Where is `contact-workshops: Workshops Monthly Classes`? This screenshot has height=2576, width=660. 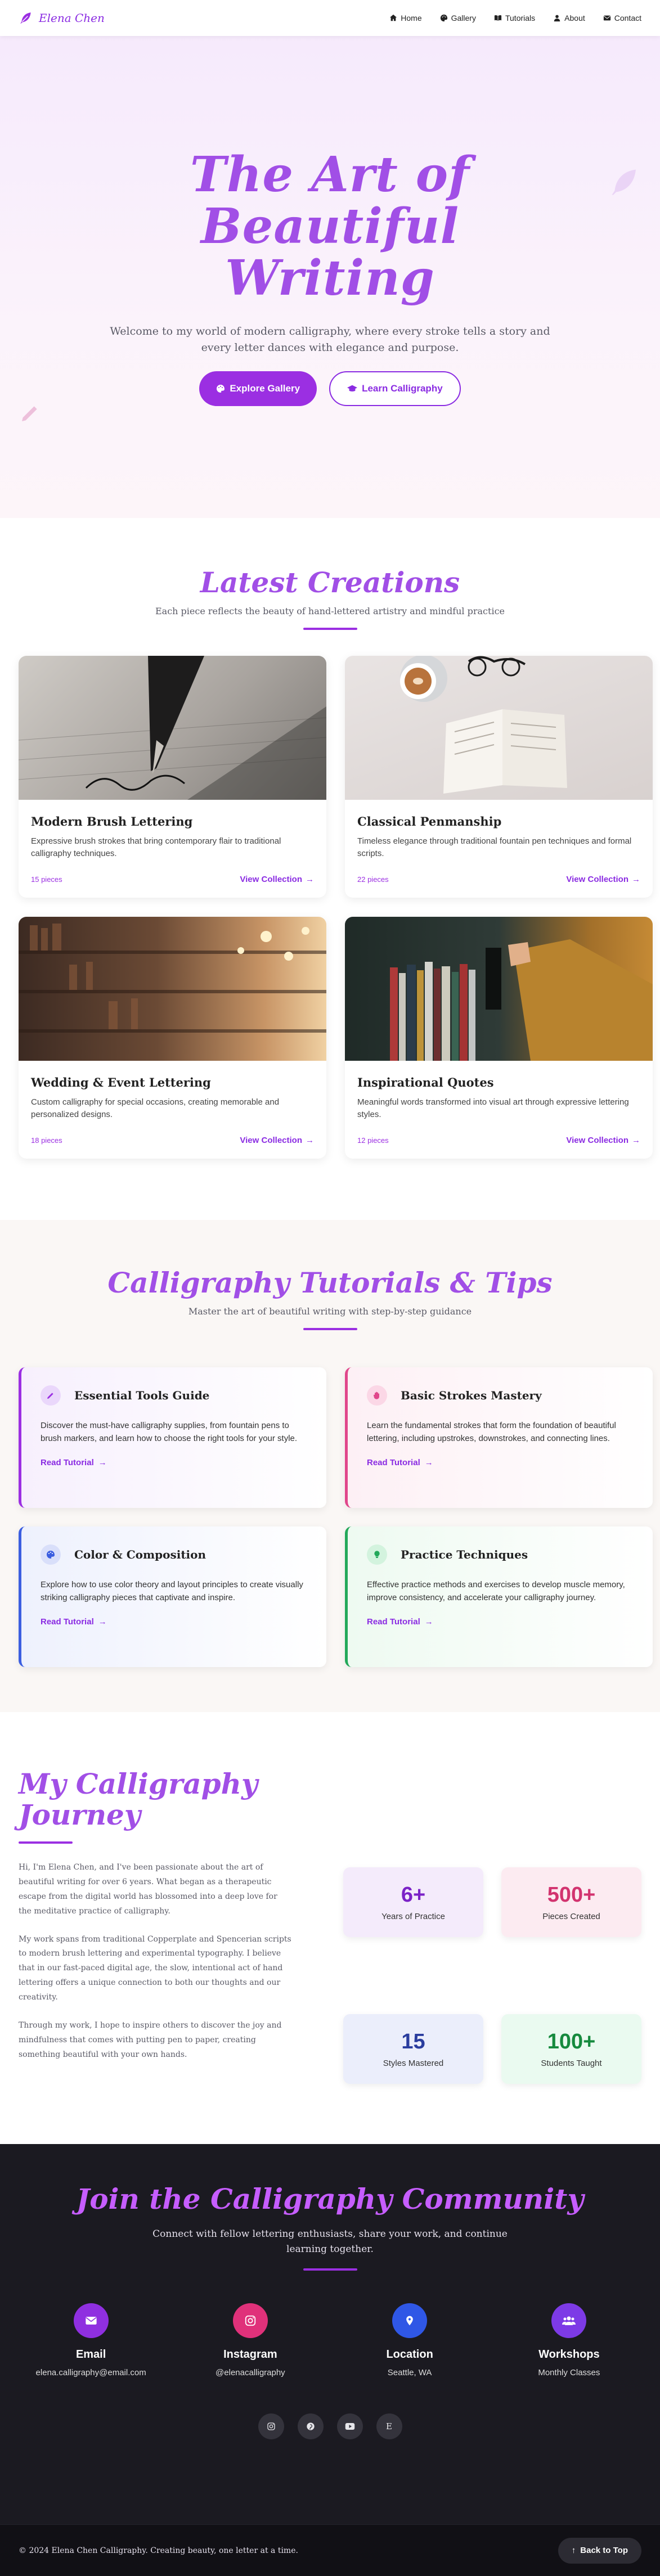
contact-workshops: Workshops Monthly Classes is located at coordinates (569, 2340).